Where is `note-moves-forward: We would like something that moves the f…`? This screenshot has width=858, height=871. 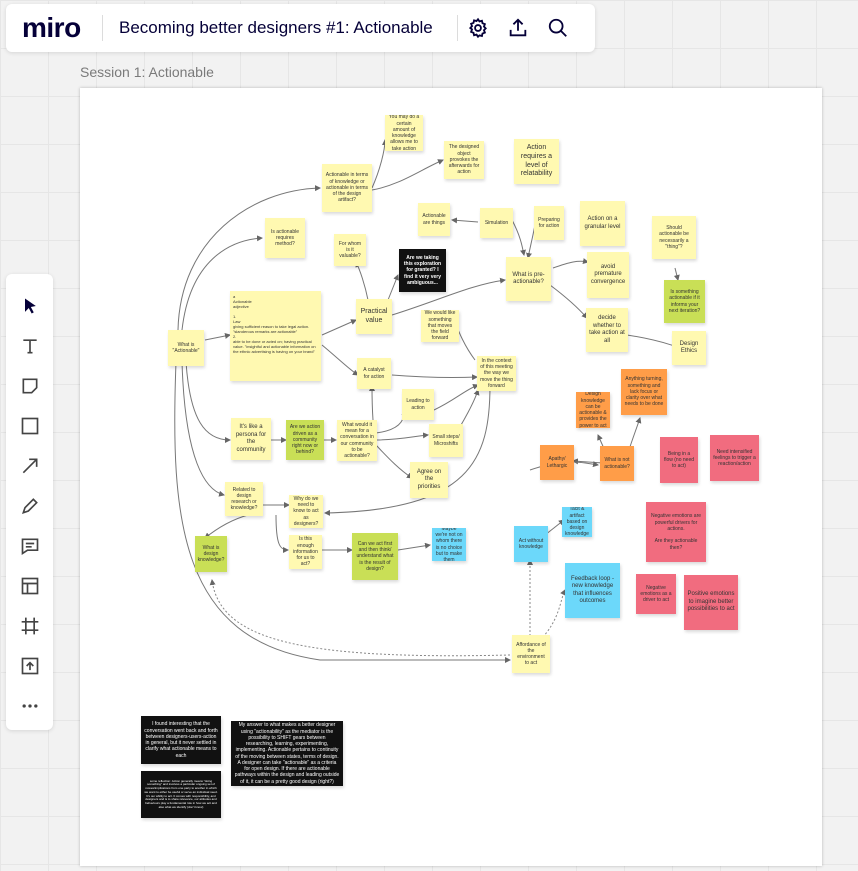 note-moves-forward: We would like something that moves the f… is located at coordinates (440, 326).